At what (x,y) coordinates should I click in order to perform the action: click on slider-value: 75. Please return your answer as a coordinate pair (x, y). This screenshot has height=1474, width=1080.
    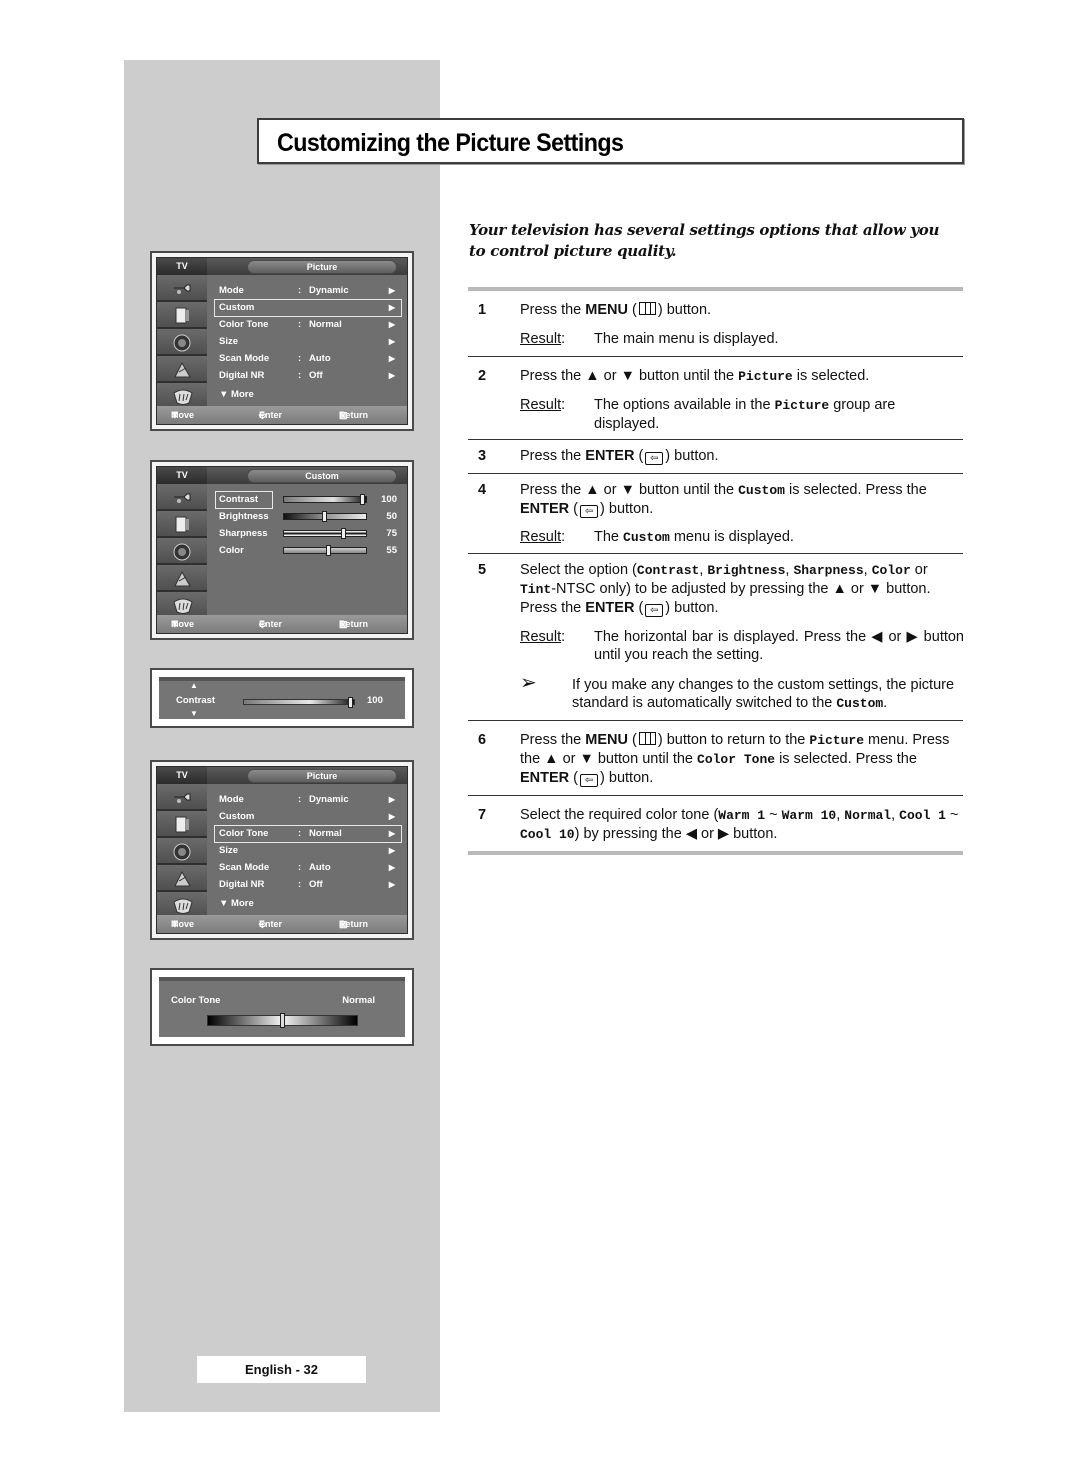
    Looking at the image, I should click on (391, 533).